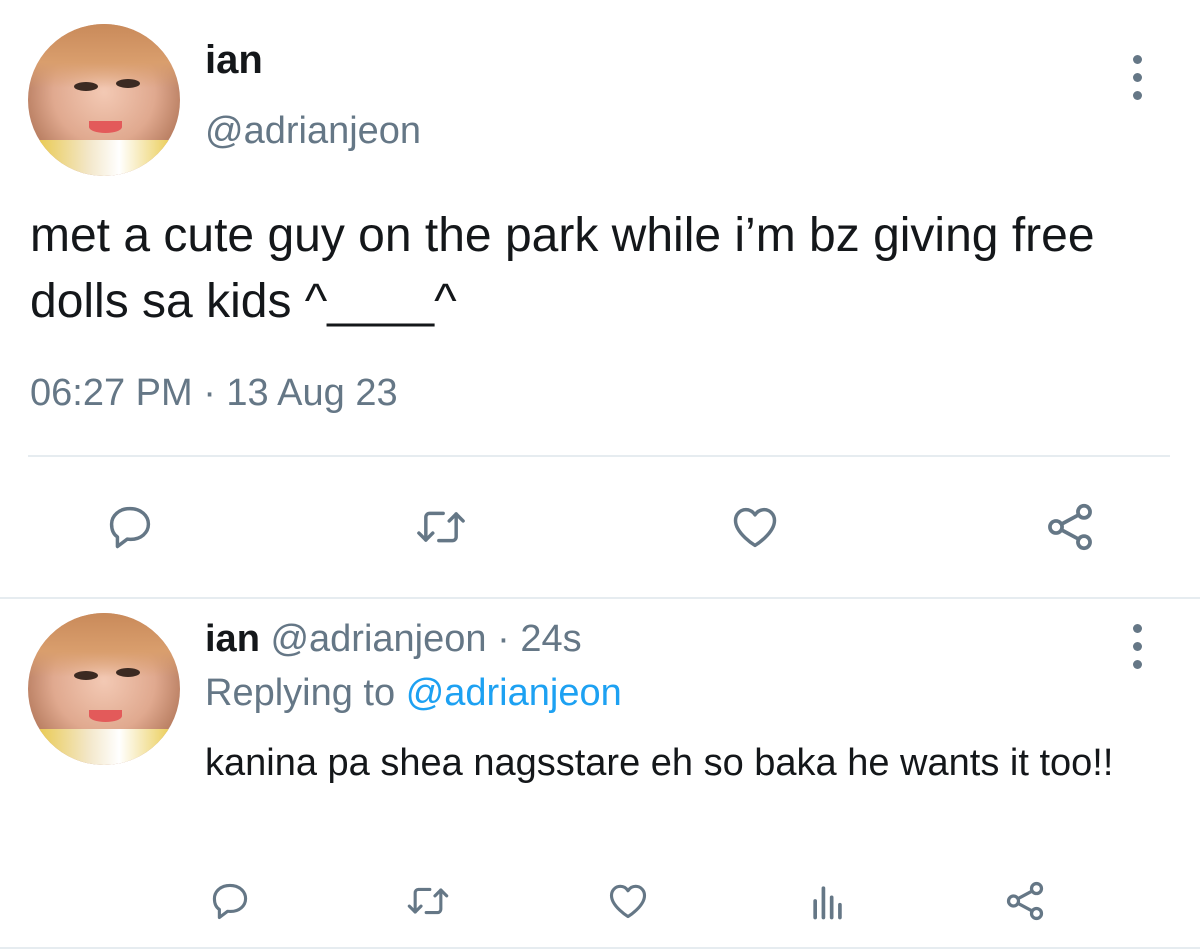 This screenshot has width=1200, height=951. Describe the element at coordinates (214, 393) in the screenshot. I see `tweet-timestamp: 06:27 PM · 13 Aug 23` at that location.